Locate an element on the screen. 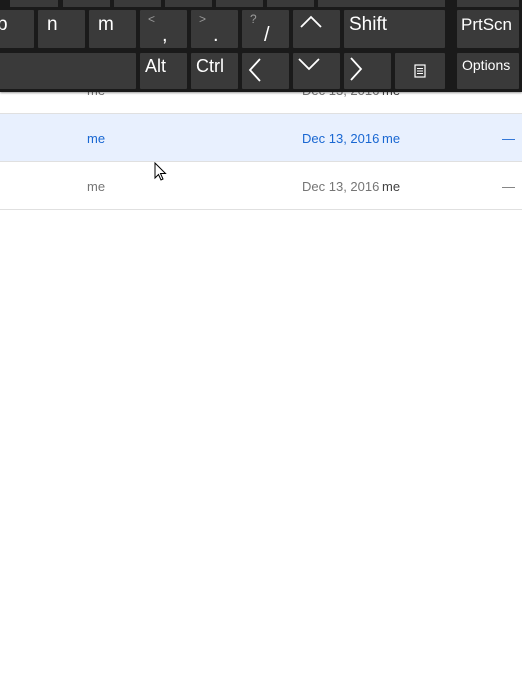  key-space is located at coordinates (68, 71).